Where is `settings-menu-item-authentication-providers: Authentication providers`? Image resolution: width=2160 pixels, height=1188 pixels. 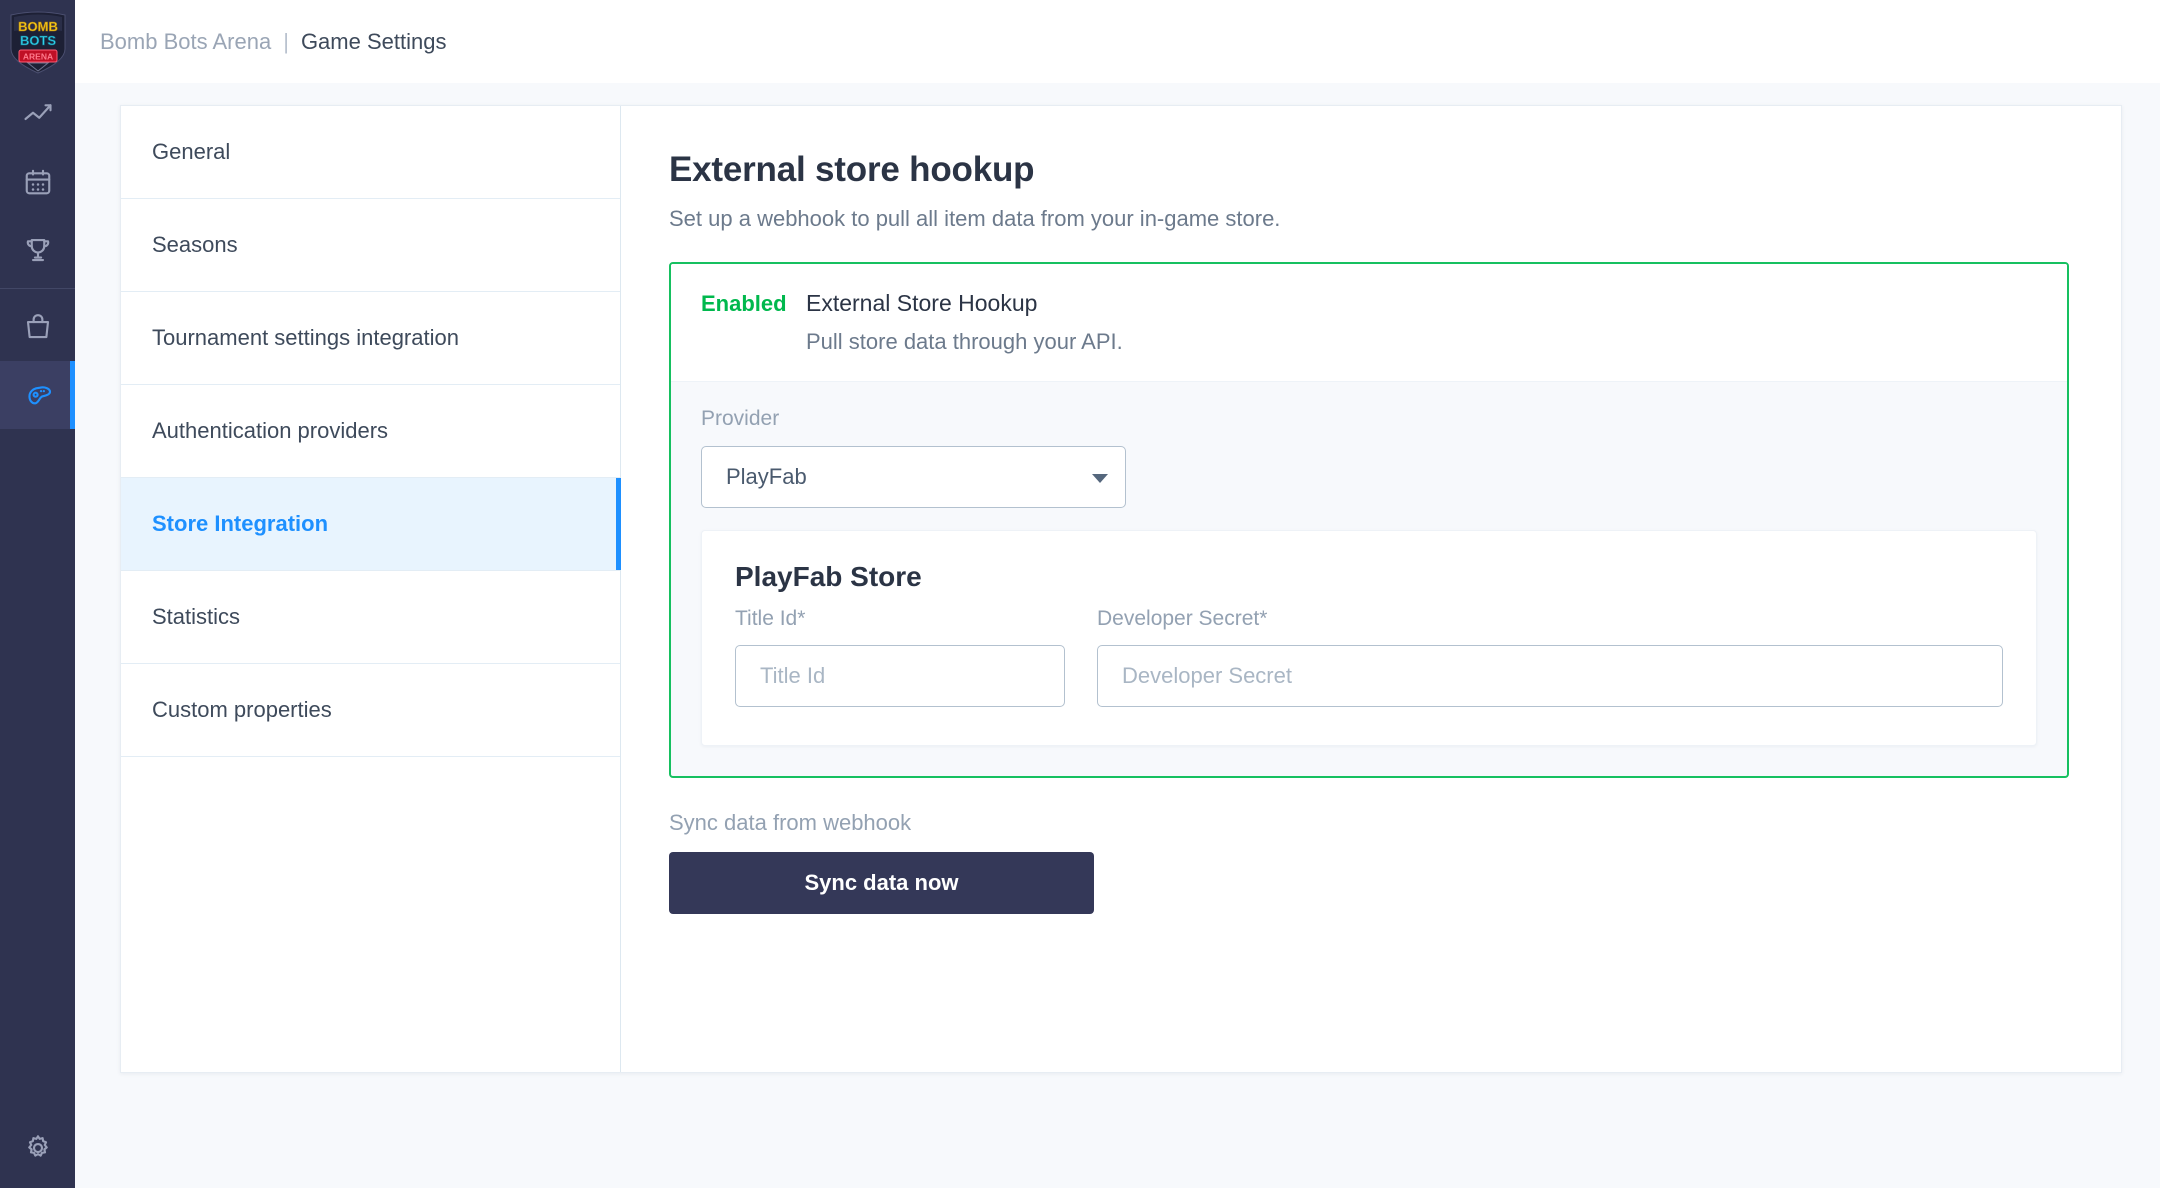 settings-menu-item-authentication-providers: Authentication providers is located at coordinates (370, 431).